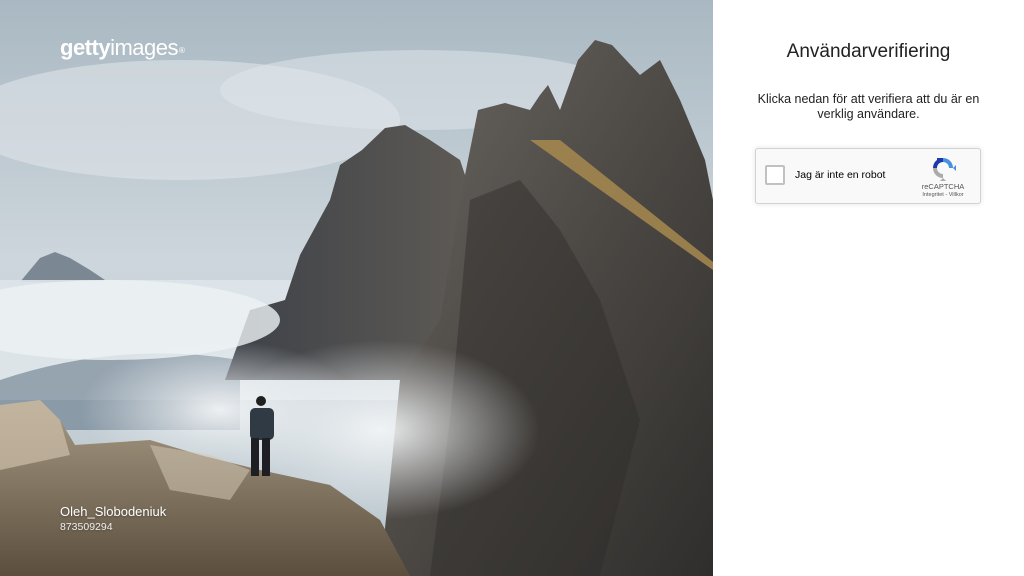 This screenshot has width=1024, height=576. What do you see at coordinates (181, 50) in the screenshot?
I see `registered-mark: ®` at bounding box center [181, 50].